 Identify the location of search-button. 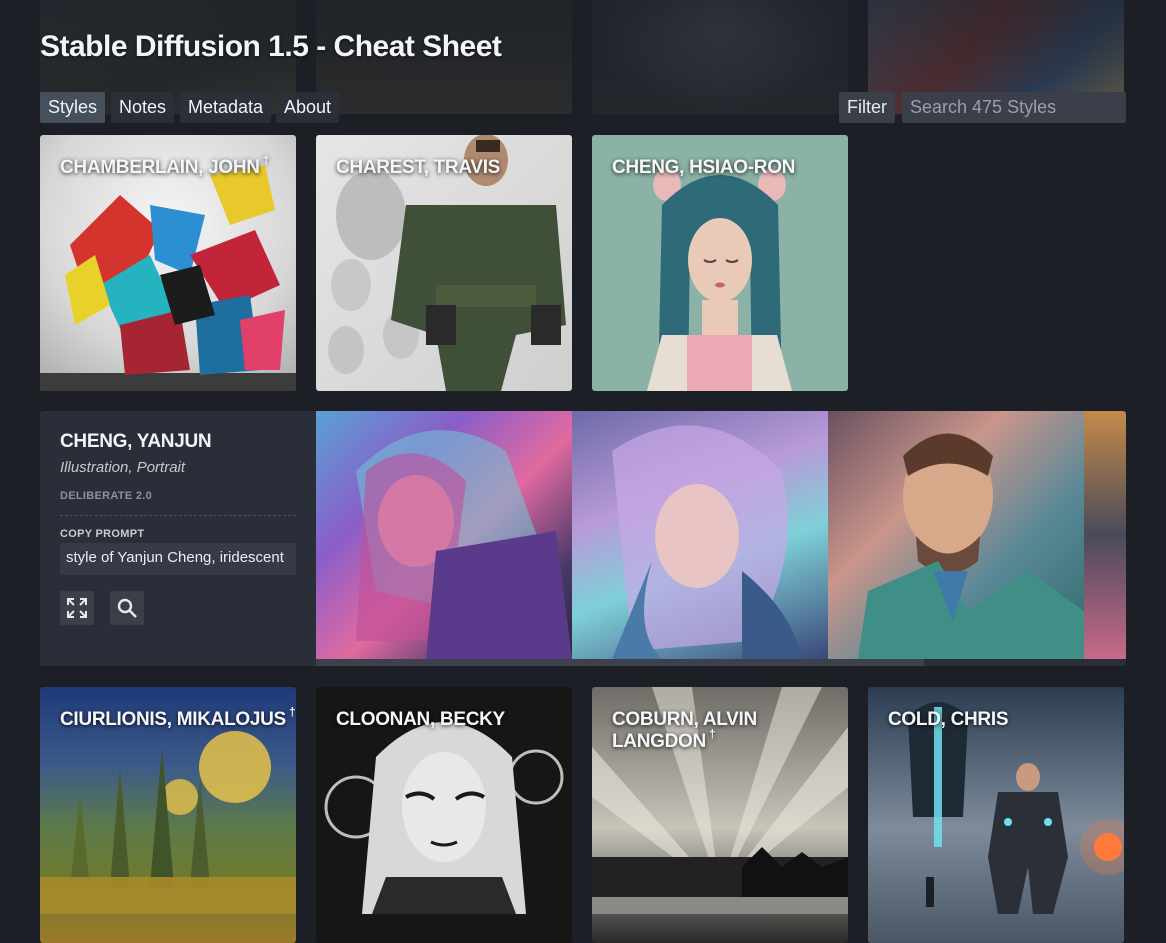
(127, 608).